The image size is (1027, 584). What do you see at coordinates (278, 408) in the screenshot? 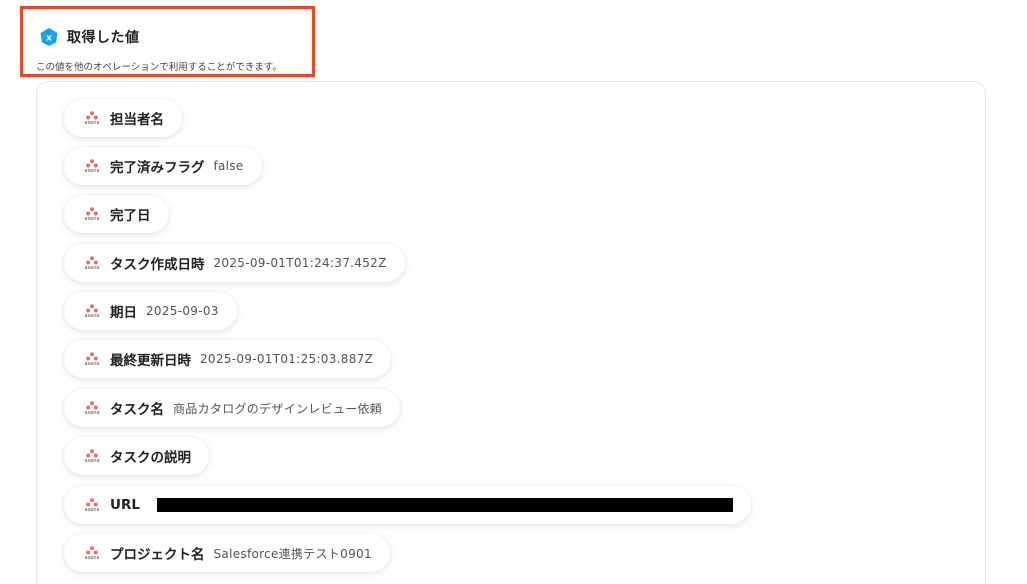
I see `field-value: 商品カタログのデザインレビュー依頼` at bounding box center [278, 408].